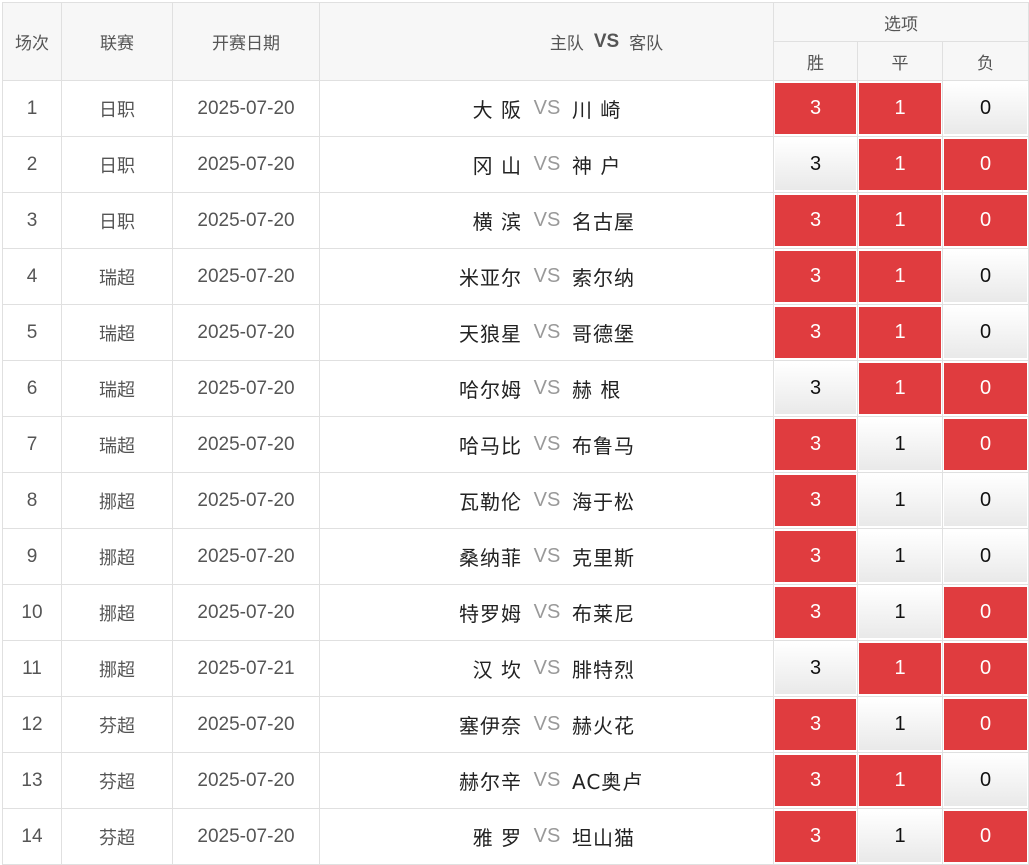 Image resolution: width=1029 pixels, height=865 pixels. What do you see at coordinates (117, 724) in the screenshot?
I see `league-name: 芬超` at bounding box center [117, 724].